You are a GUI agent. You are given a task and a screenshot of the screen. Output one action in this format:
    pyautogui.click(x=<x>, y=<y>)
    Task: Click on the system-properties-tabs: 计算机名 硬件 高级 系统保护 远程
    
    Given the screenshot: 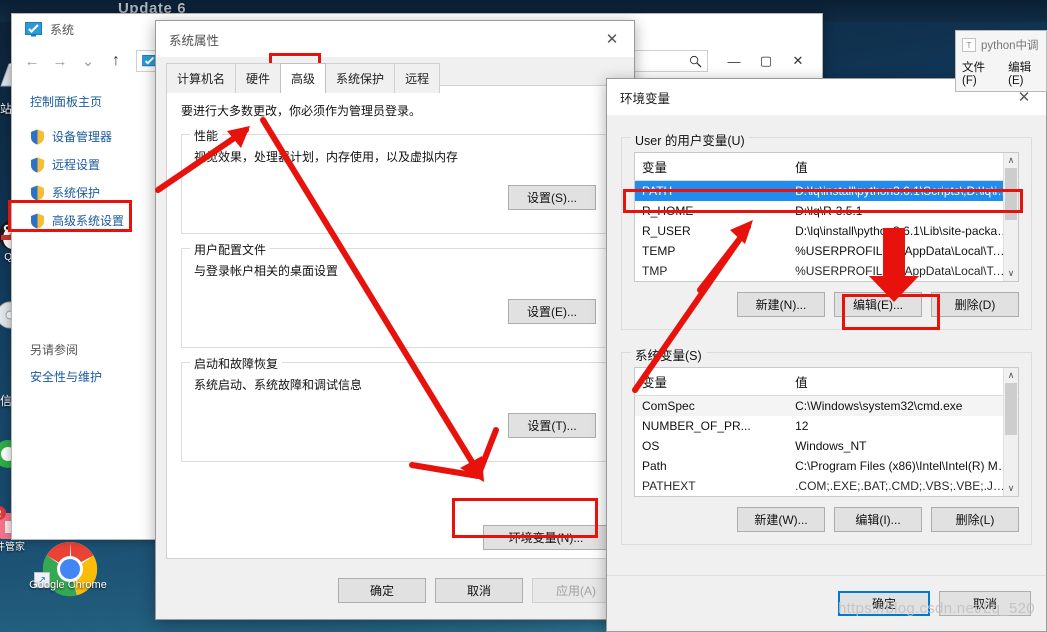 What is the action you would take?
    pyautogui.click(x=400, y=78)
    